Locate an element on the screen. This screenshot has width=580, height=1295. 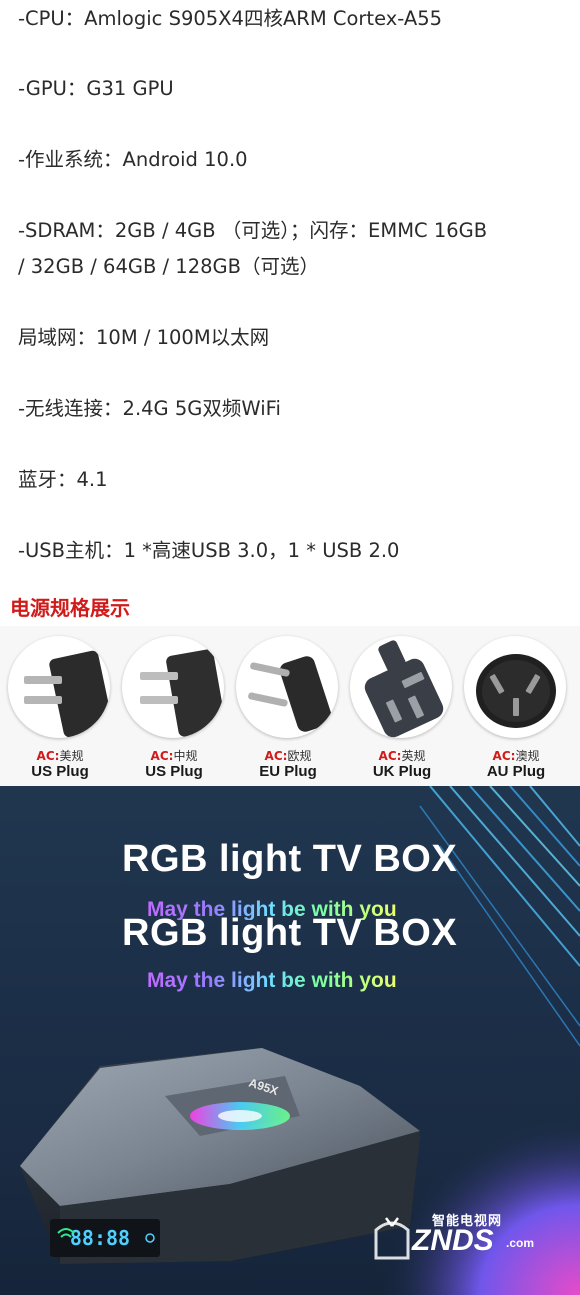
plug-us-2: AC:中规 US Plug is located at coordinates (174, 708).